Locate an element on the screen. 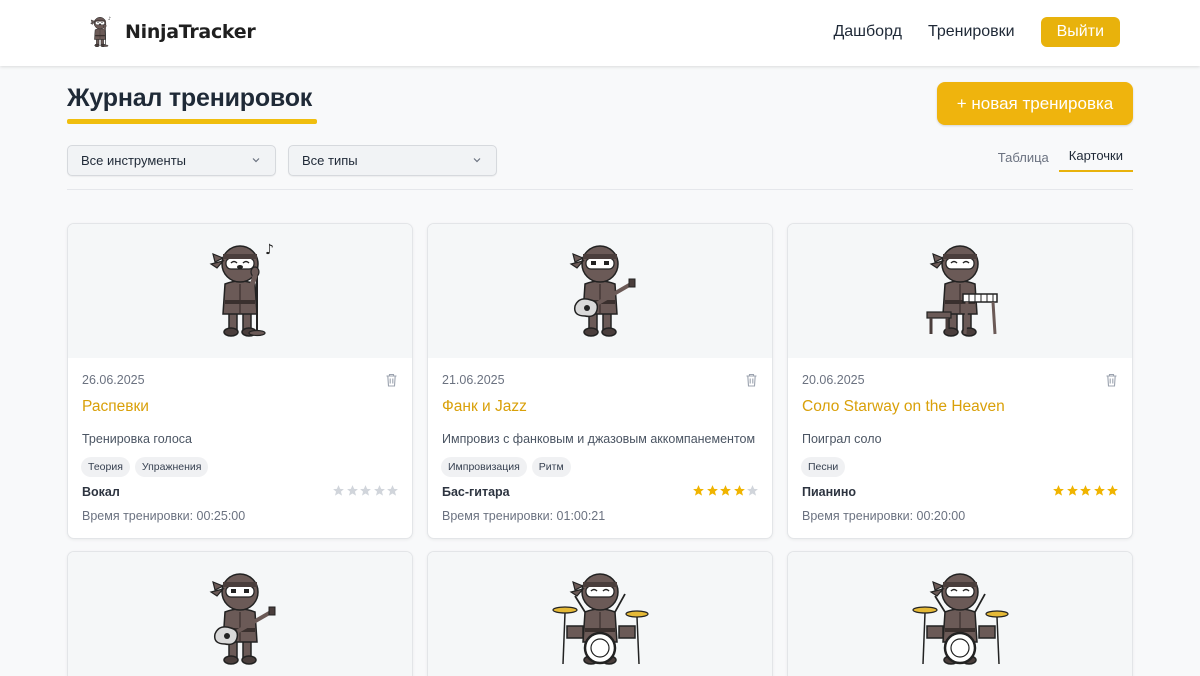 The image size is (1200, 676). card-instrument: Бас-гитара is located at coordinates (476, 492).